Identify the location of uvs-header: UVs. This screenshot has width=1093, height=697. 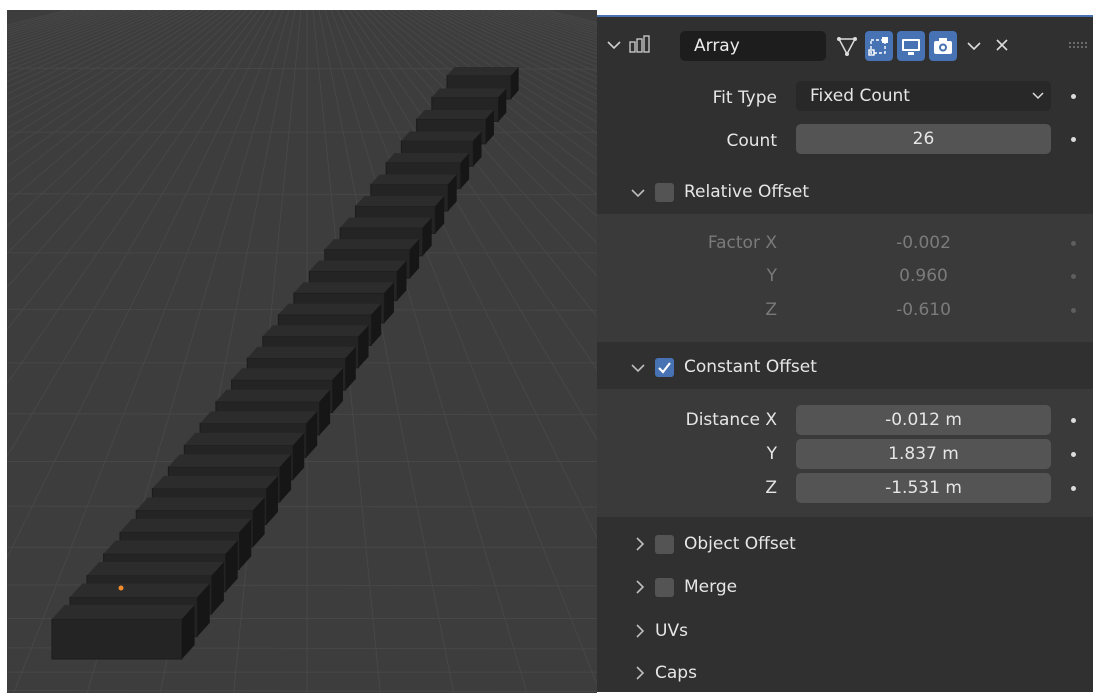
(845, 631).